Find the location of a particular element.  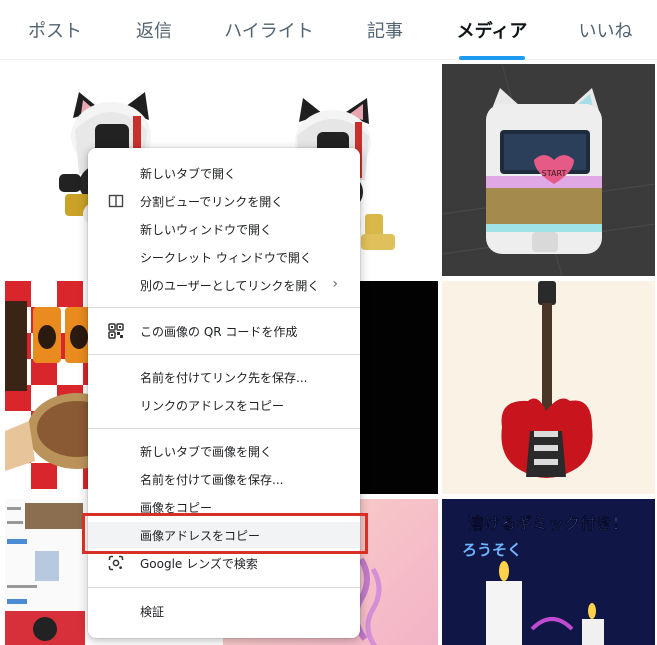

menu-copy-image: 画像をコピー is located at coordinates (224, 507).